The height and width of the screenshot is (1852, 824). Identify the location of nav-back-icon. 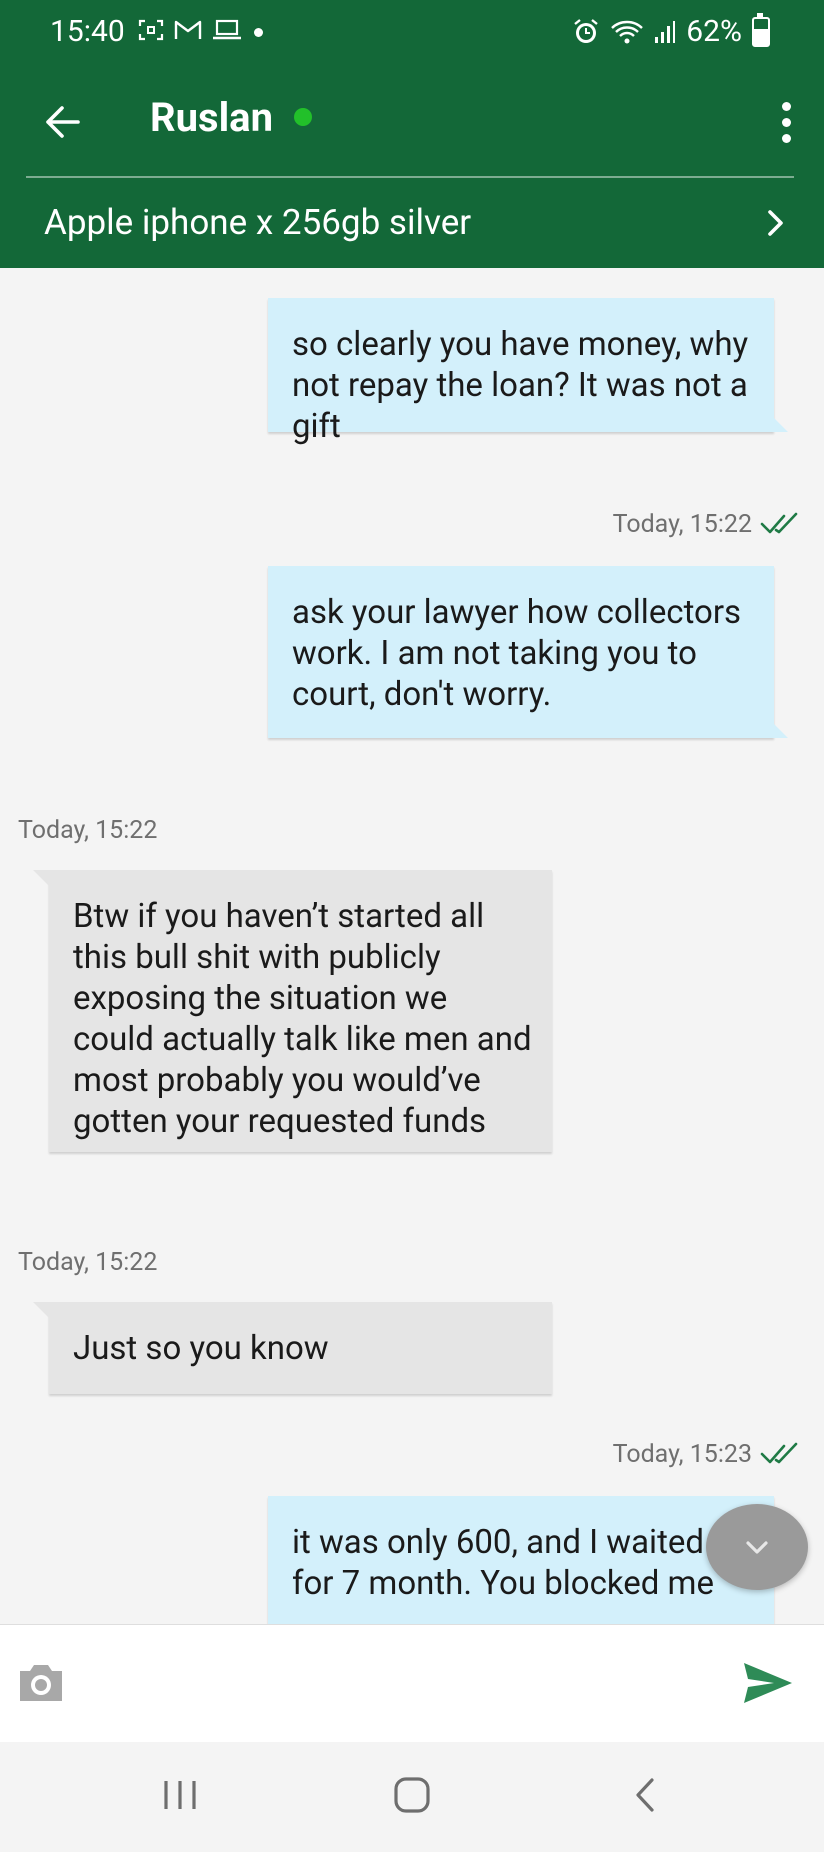
(645, 1795).